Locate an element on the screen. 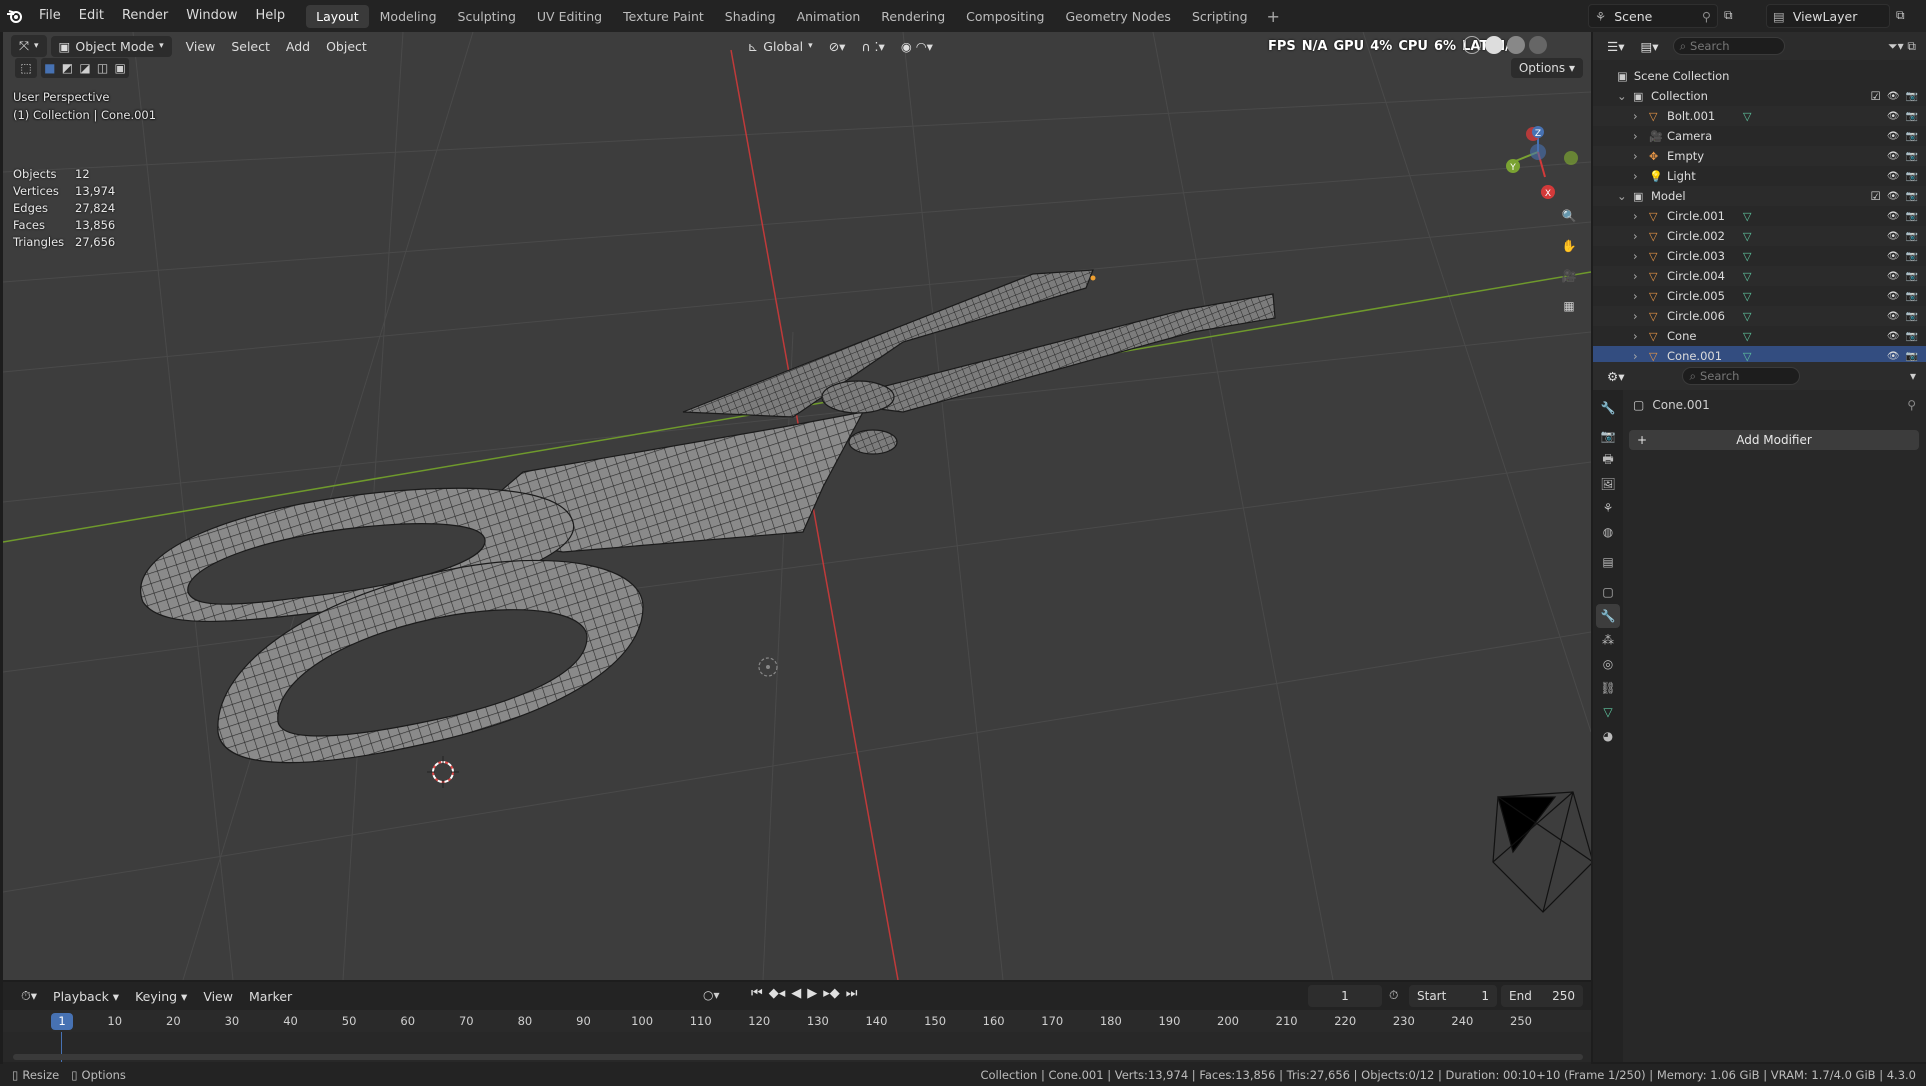 This screenshot has width=1926, height=1086. menu-object: Object is located at coordinates (346, 46).